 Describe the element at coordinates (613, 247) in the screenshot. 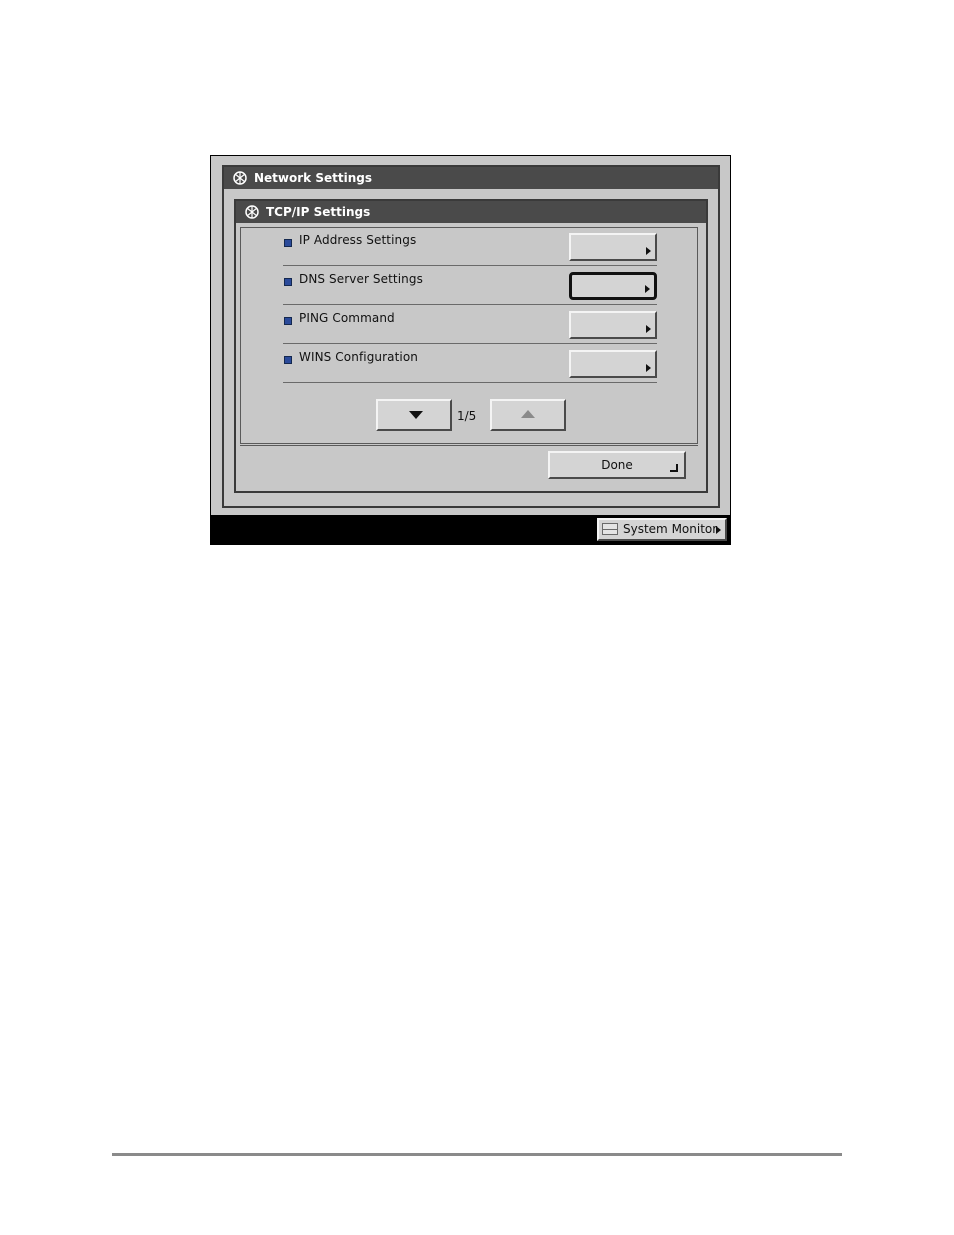

I see `ip-address-settings-button` at that location.